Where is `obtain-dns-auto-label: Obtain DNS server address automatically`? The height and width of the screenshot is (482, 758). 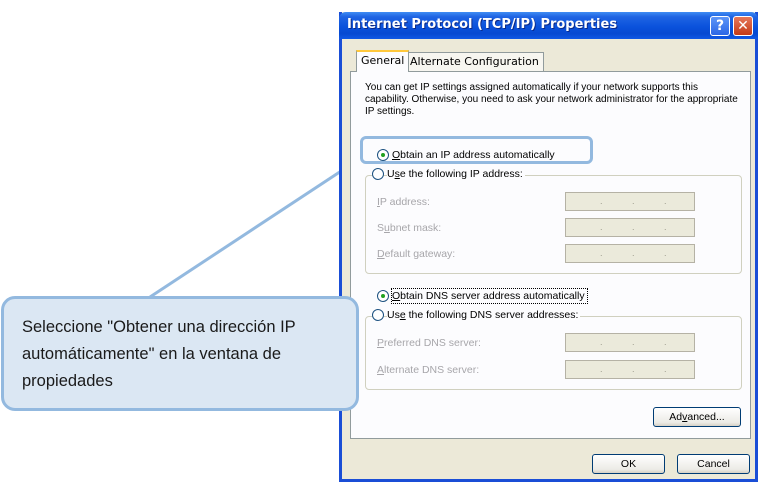
obtain-dns-auto-label: Obtain DNS server address automatically is located at coordinates (489, 296).